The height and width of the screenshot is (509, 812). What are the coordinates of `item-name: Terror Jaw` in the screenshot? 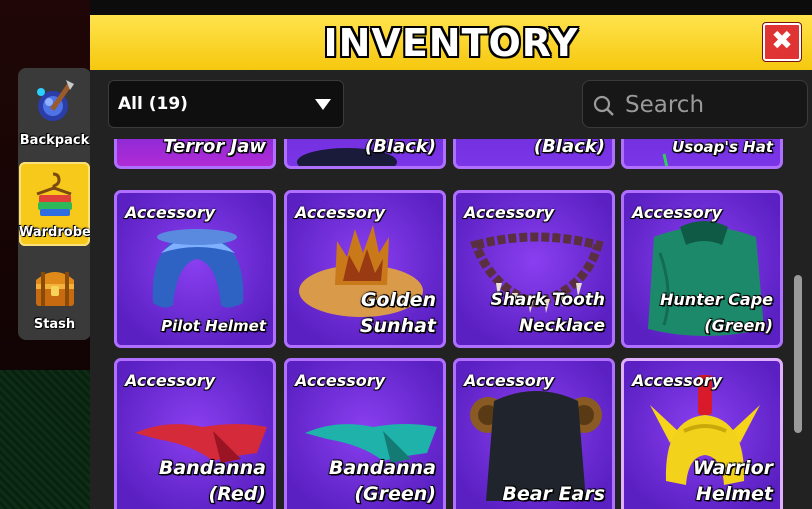 It's located at (214, 148).